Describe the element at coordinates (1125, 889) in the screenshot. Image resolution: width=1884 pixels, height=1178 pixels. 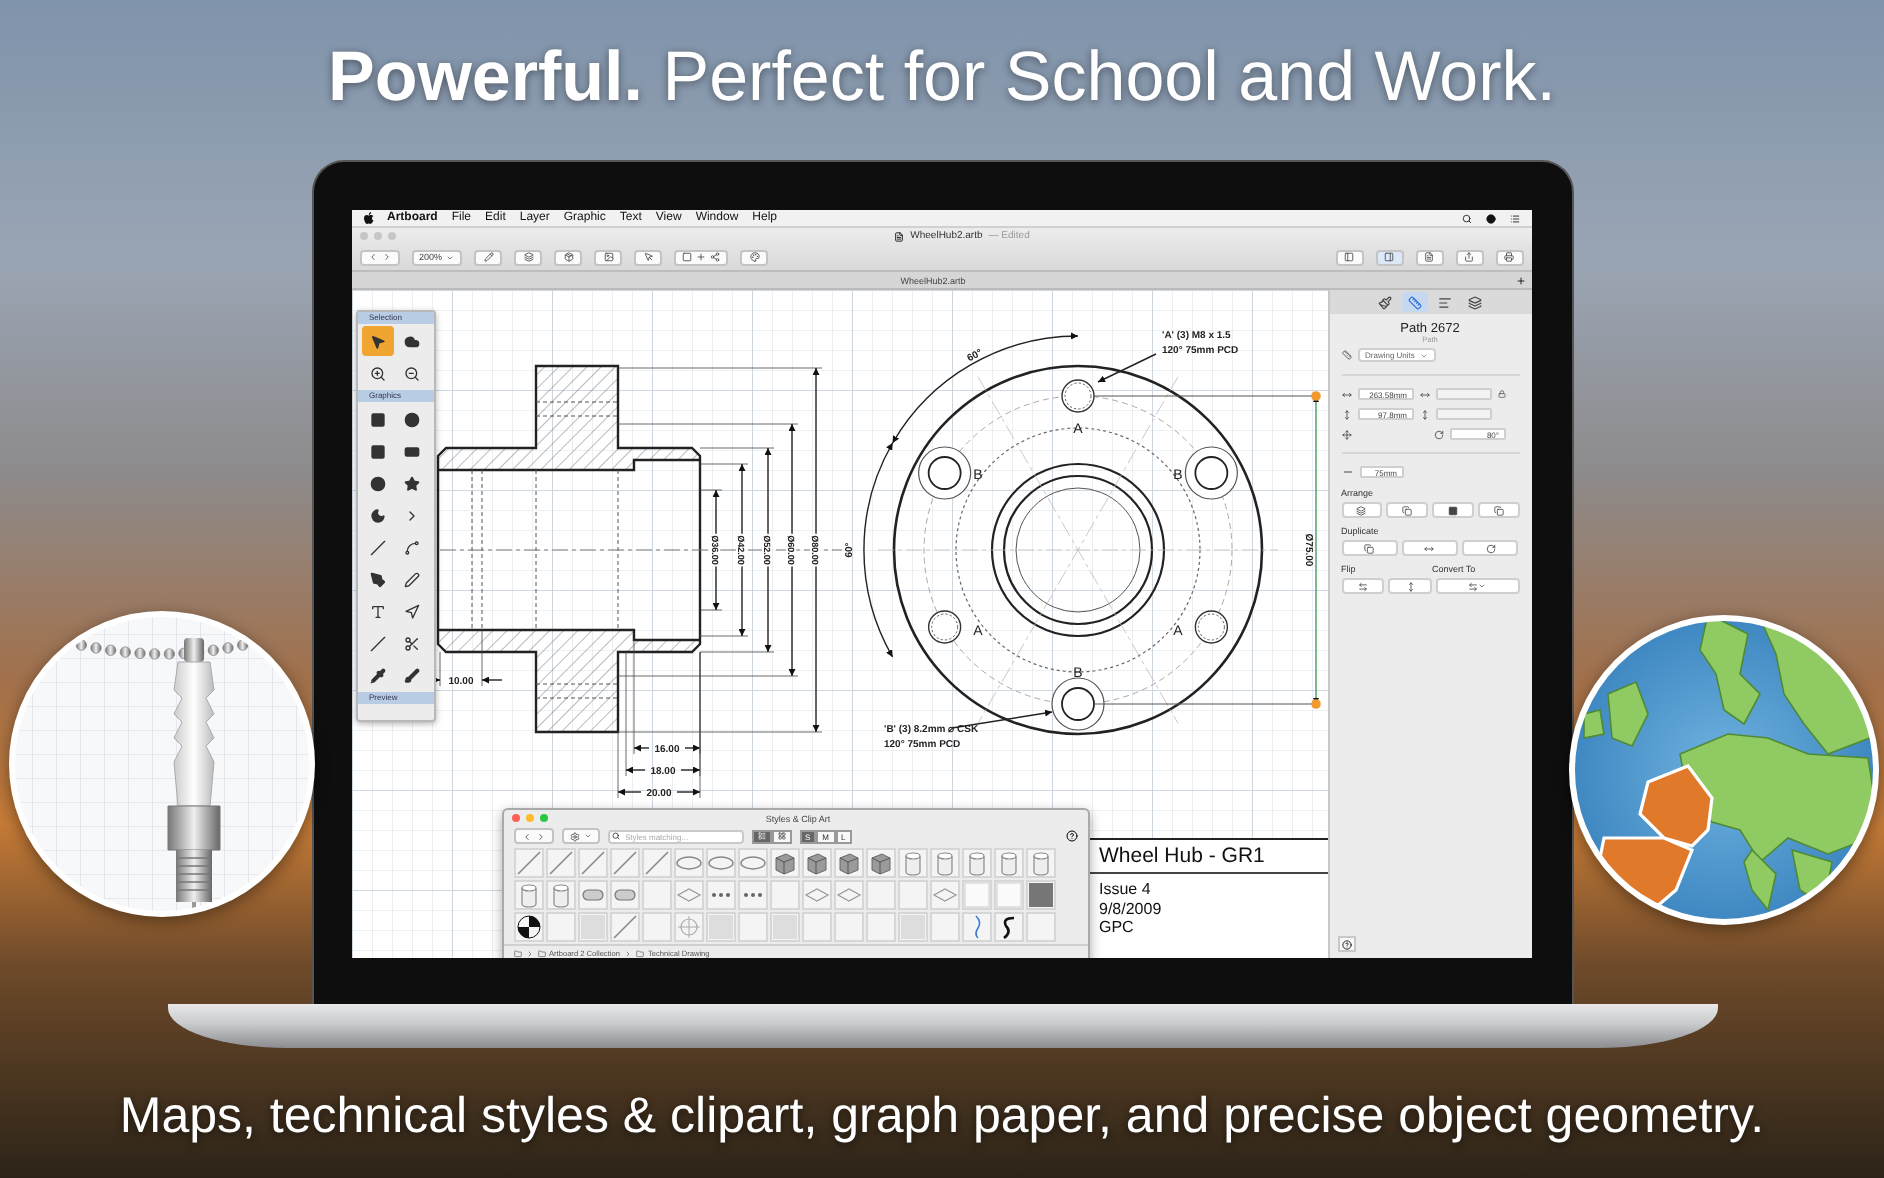
I see `title-block-text: Issue 4` at that location.